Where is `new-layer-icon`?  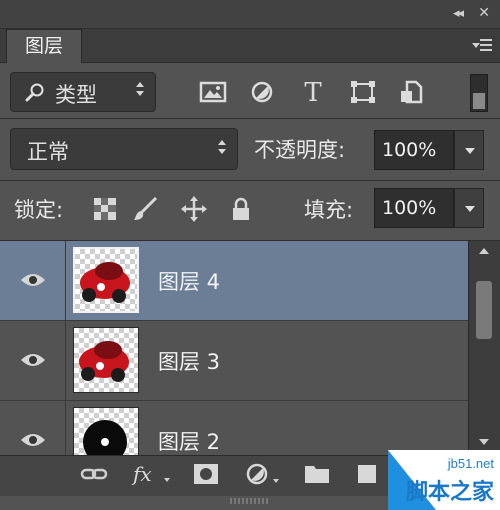 new-layer-icon is located at coordinates (366, 474).